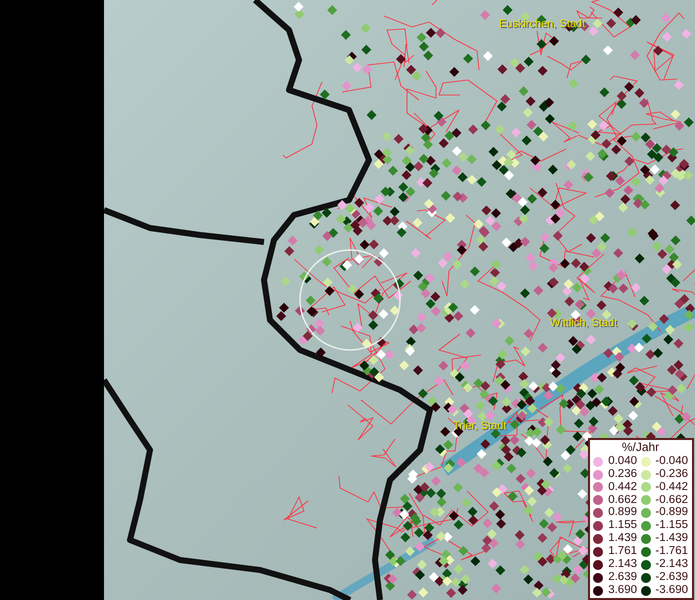 Image resolution: width=695 pixels, height=600 pixels. Describe the element at coordinates (671, 474) in the screenshot. I see `legend-value: -0.236` at that location.